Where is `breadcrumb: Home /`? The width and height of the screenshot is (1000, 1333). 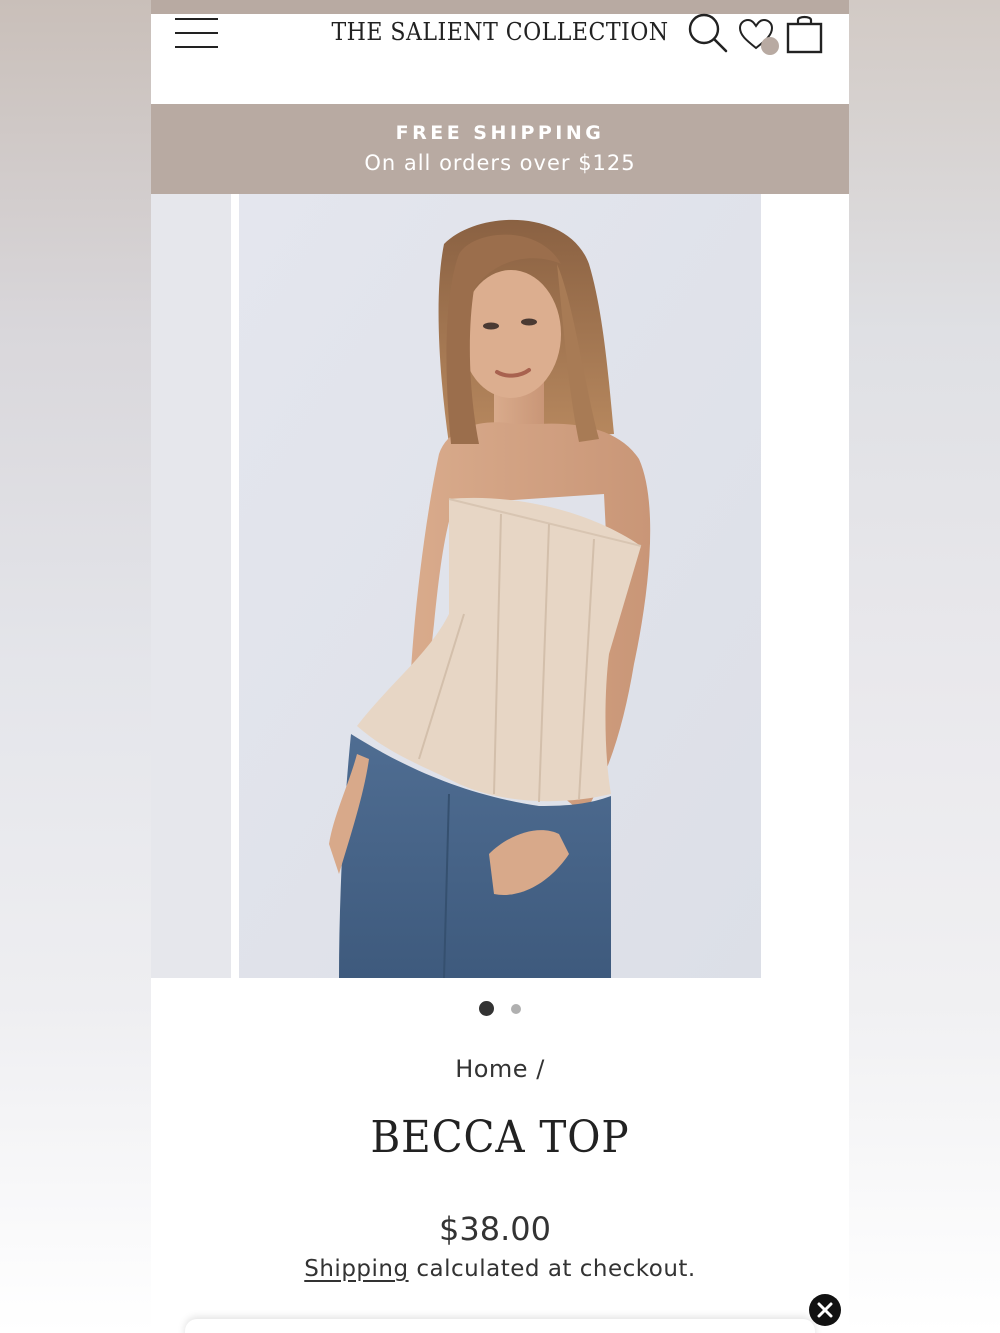 breadcrumb: Home / is located at coordinates (500, 1069).